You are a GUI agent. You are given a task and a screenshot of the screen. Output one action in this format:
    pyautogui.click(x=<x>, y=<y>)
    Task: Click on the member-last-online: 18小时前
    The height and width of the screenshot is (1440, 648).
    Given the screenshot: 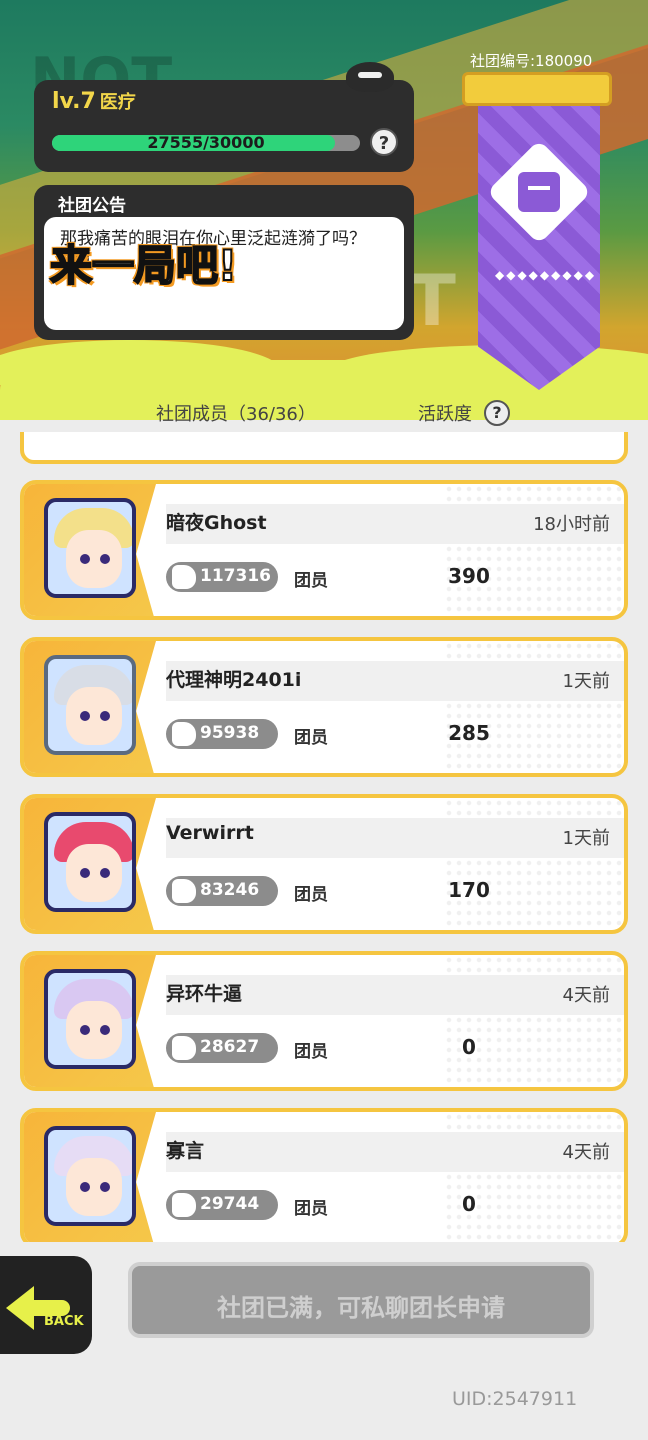 What is the action you would take?
    pyautogui.click(x=571, y=524)
    